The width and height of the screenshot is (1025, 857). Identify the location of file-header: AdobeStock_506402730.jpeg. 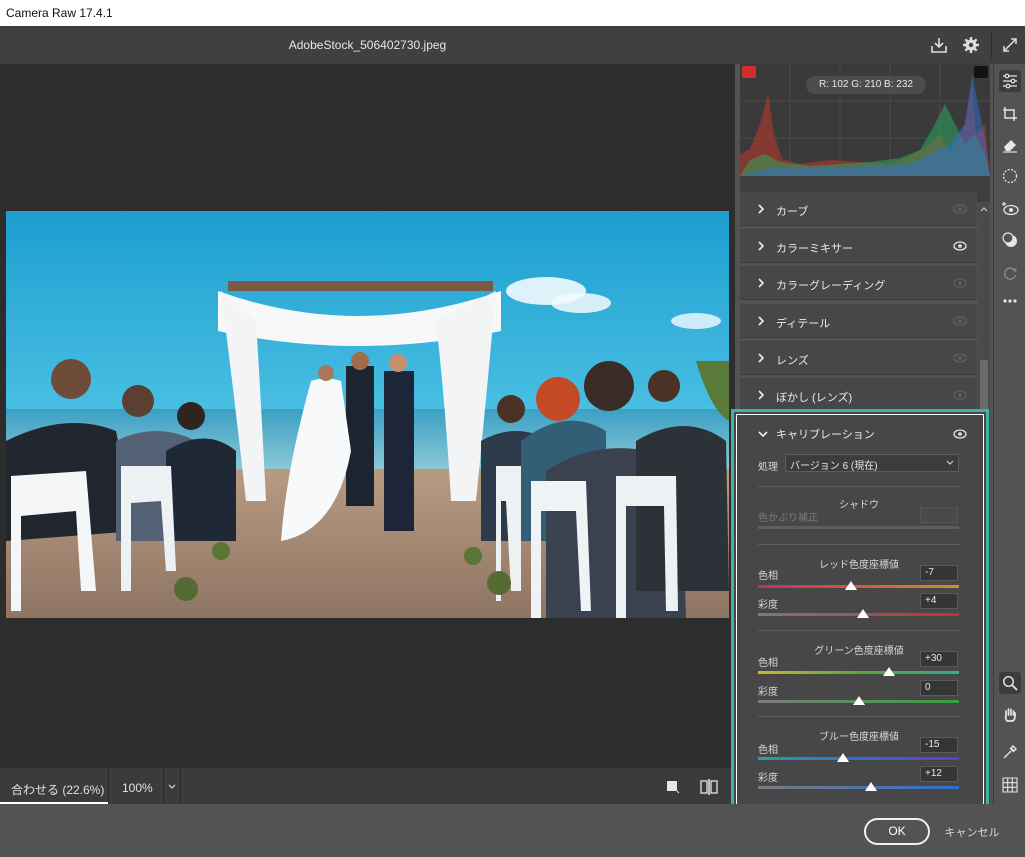
(512, 45).